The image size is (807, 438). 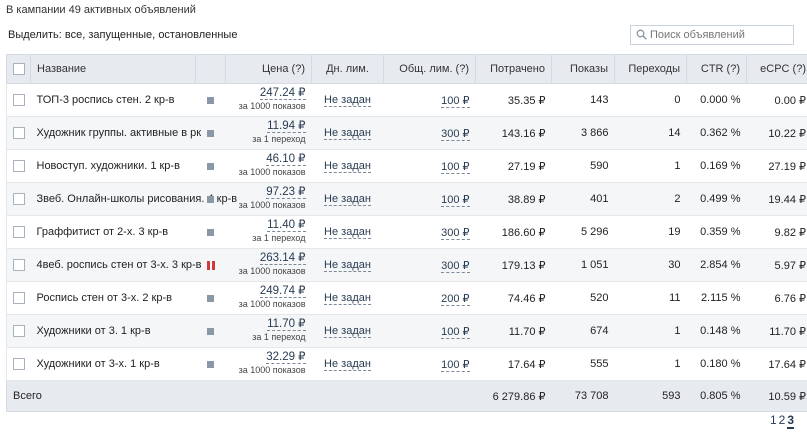 What do you see at coordinates (513, 69) in the screenshot?
I see `column-spent: Потрачено` at bounding box center [513, 69].